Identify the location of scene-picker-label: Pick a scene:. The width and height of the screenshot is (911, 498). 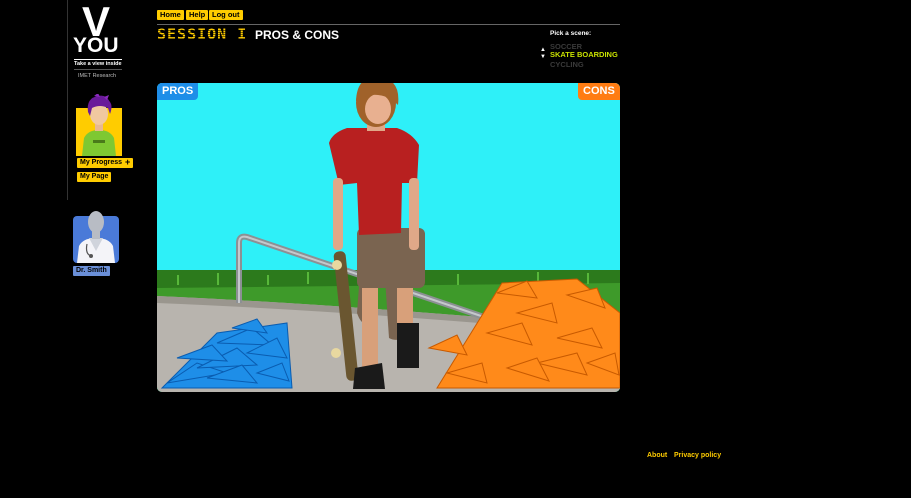
(571, 33).